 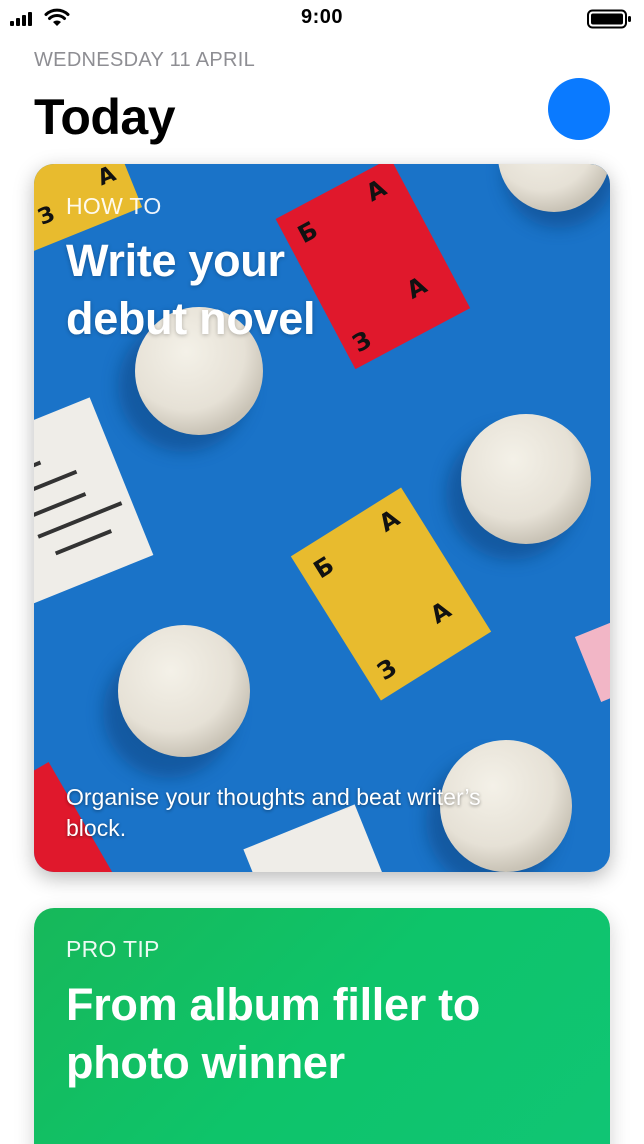 I want to click on card-eyebrow: PRO TIP, so click(x=113, y=949).